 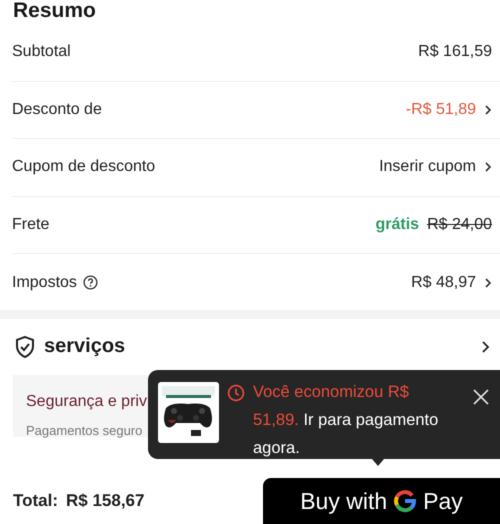 I want to click on total-value: R$ 158,67, so click(x=105, y=501).